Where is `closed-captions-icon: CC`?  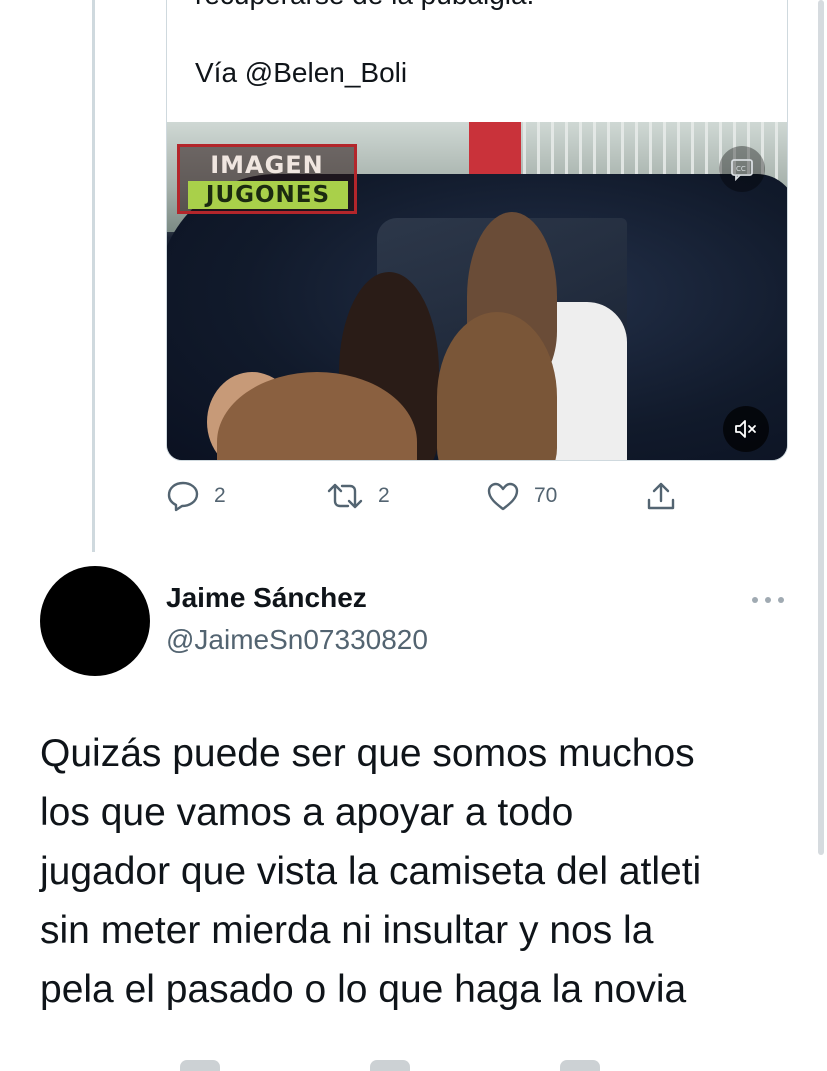 closed-captions-icon: CC is located at coordinates (742, 170).